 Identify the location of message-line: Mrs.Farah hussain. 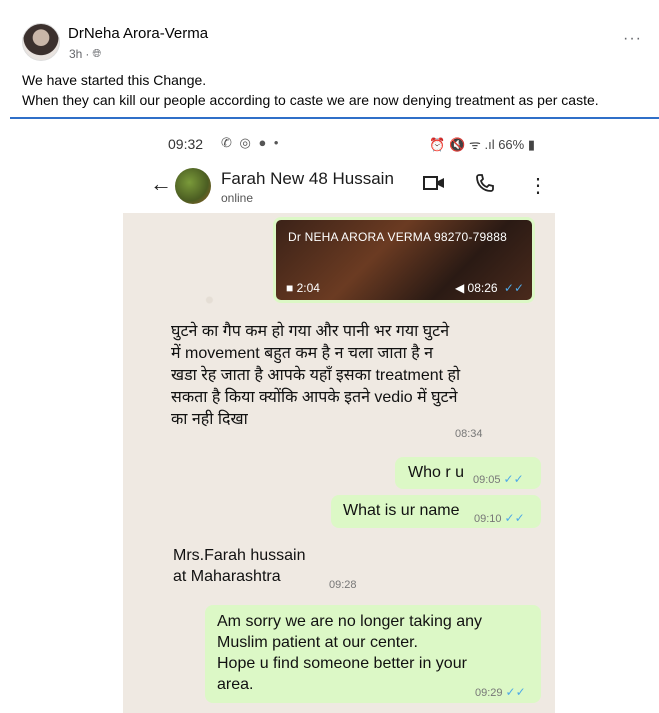
(239, 555).